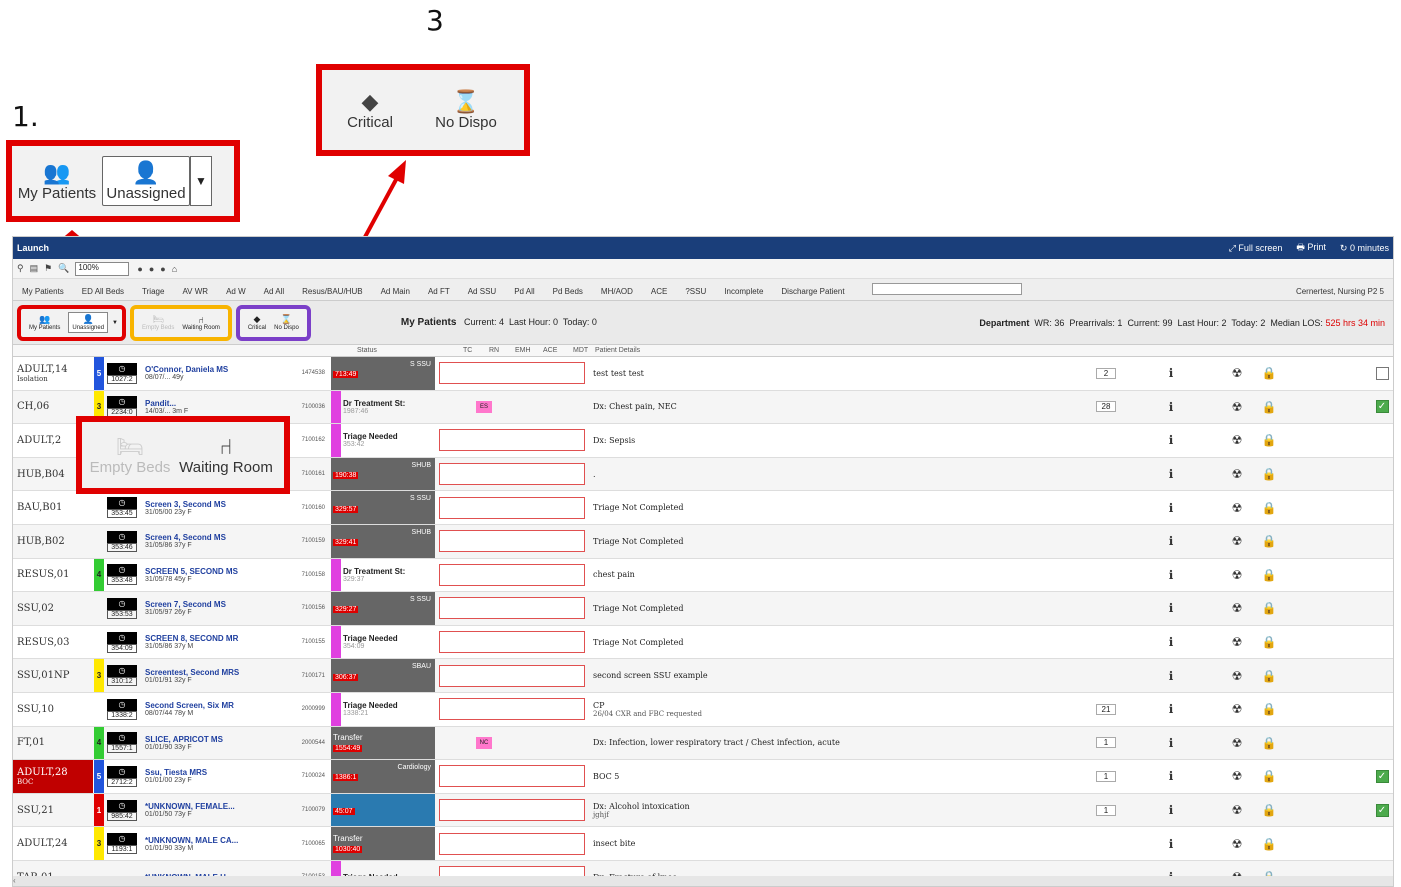 The height and width of the screenshot is (887, 1401). I want to click on bed-location: RESUS,01, so click(51, 575).